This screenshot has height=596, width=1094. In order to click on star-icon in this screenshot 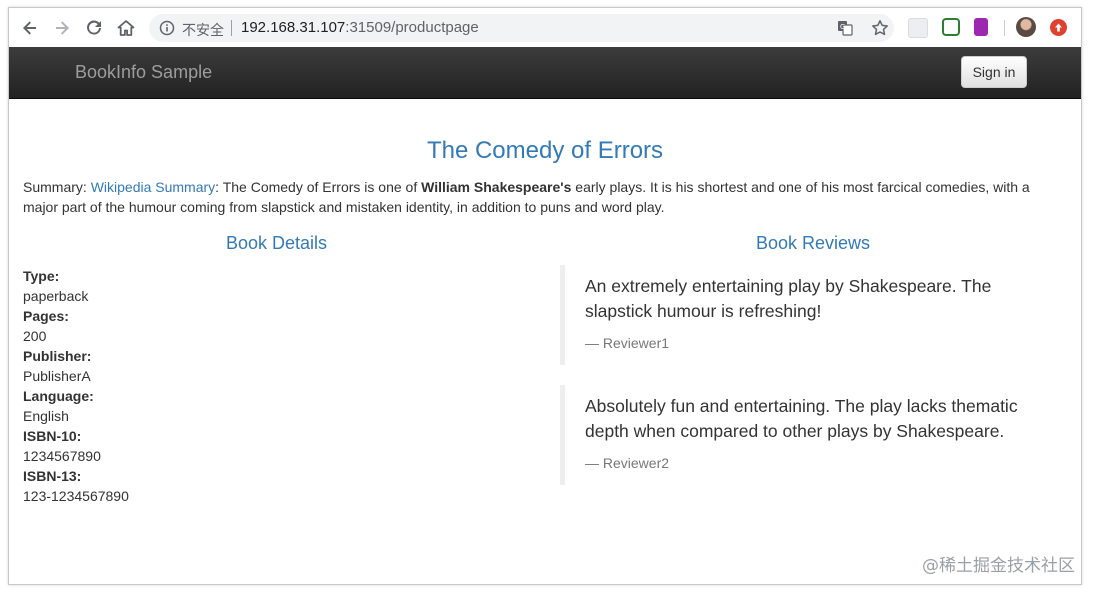, I will do `click(880, 28)`.